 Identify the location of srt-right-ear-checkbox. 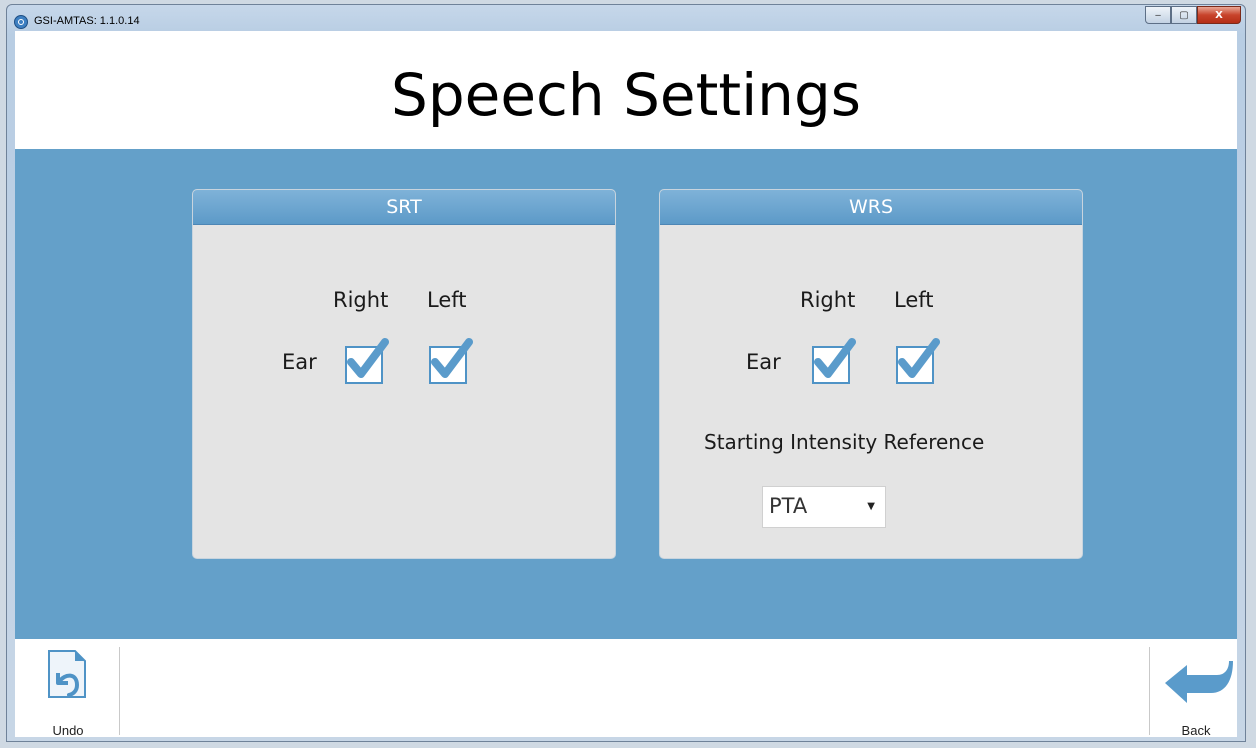
(367, 361).